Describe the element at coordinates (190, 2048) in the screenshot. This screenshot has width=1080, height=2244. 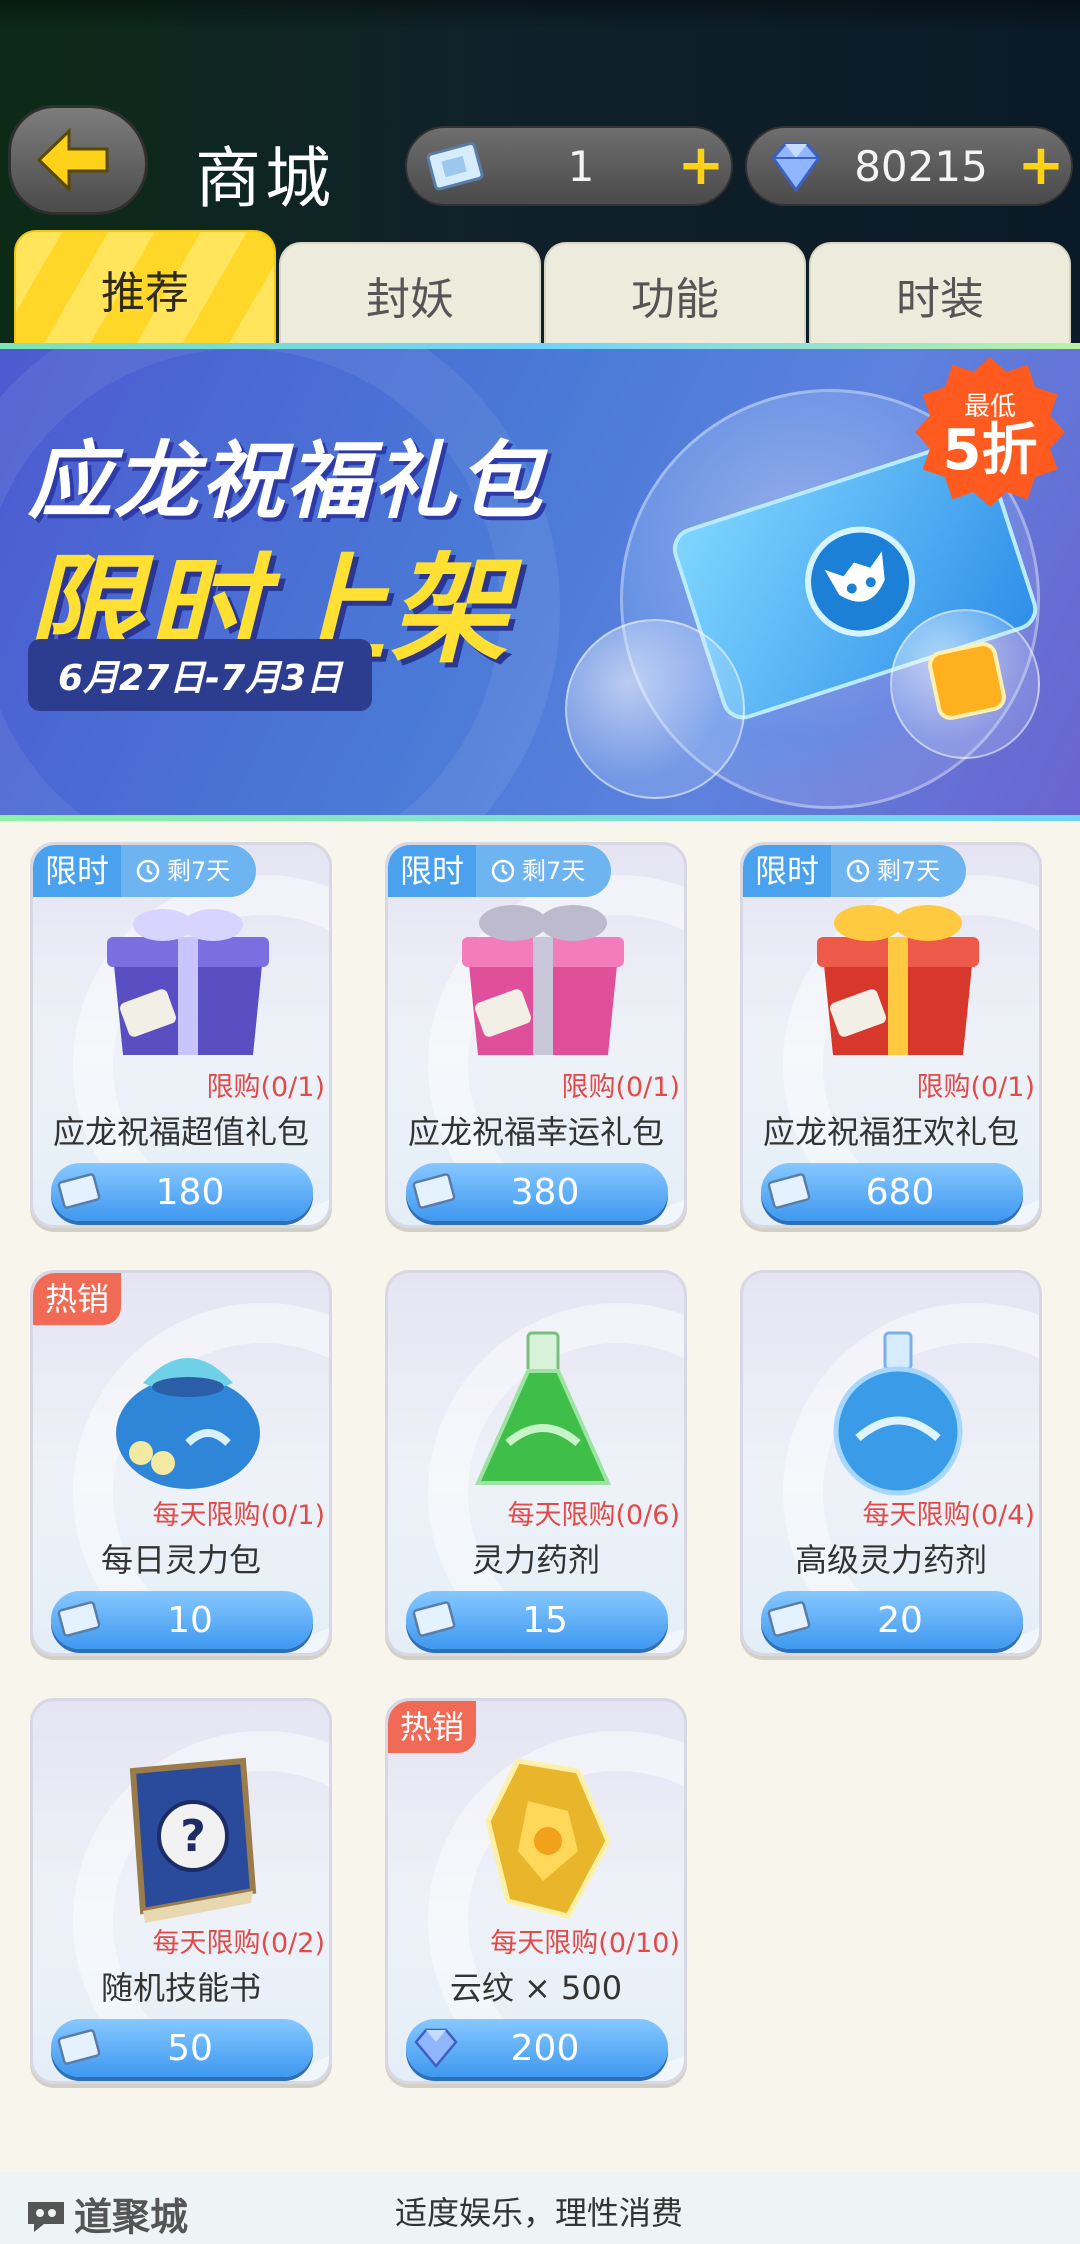
I see `price: 50` at that location.